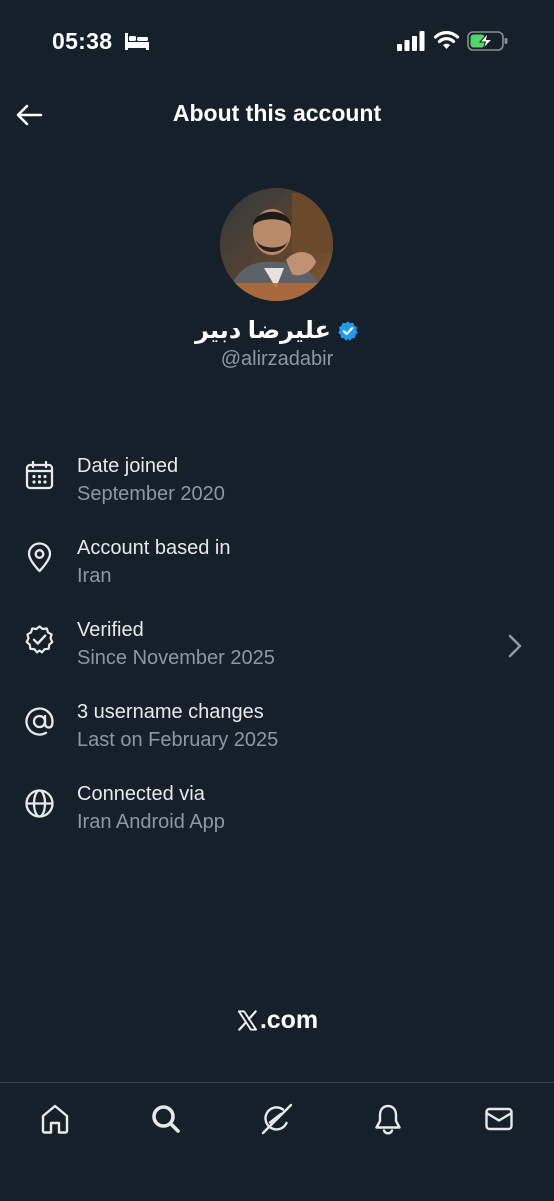 The width and height of the screenshot is (554, 1201). What do you see at coordinates (39, 475) in the screenshot?
I see `calendar-icon` at bounding box center [39, 475].